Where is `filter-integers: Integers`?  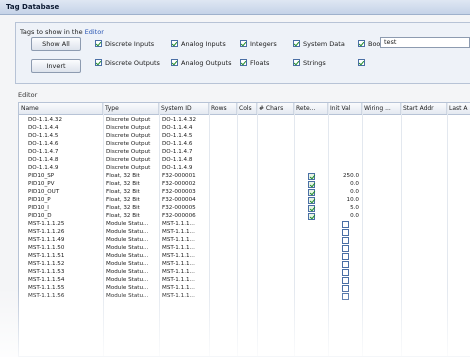 filter-integers: Integers is located at coordinates (258, 44).